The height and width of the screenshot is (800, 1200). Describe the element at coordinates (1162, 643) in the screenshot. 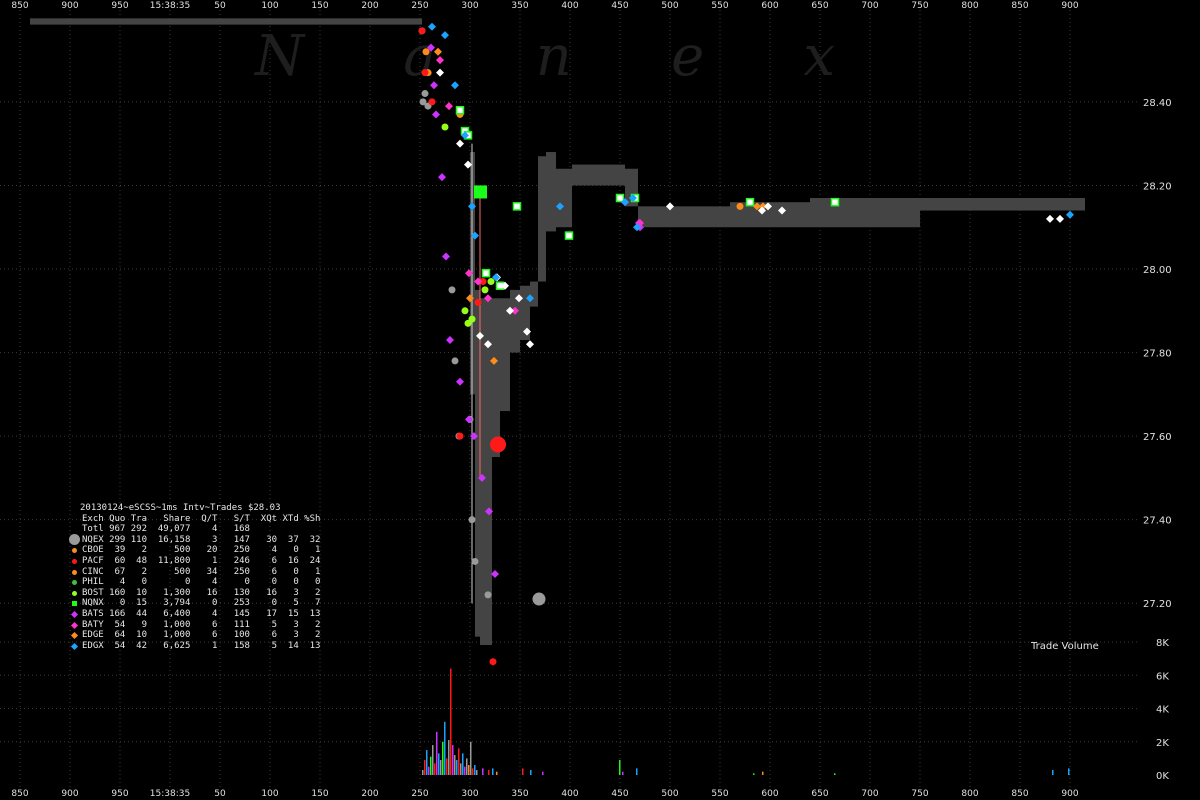

I see `volume-tick-label: 8K` at that location.